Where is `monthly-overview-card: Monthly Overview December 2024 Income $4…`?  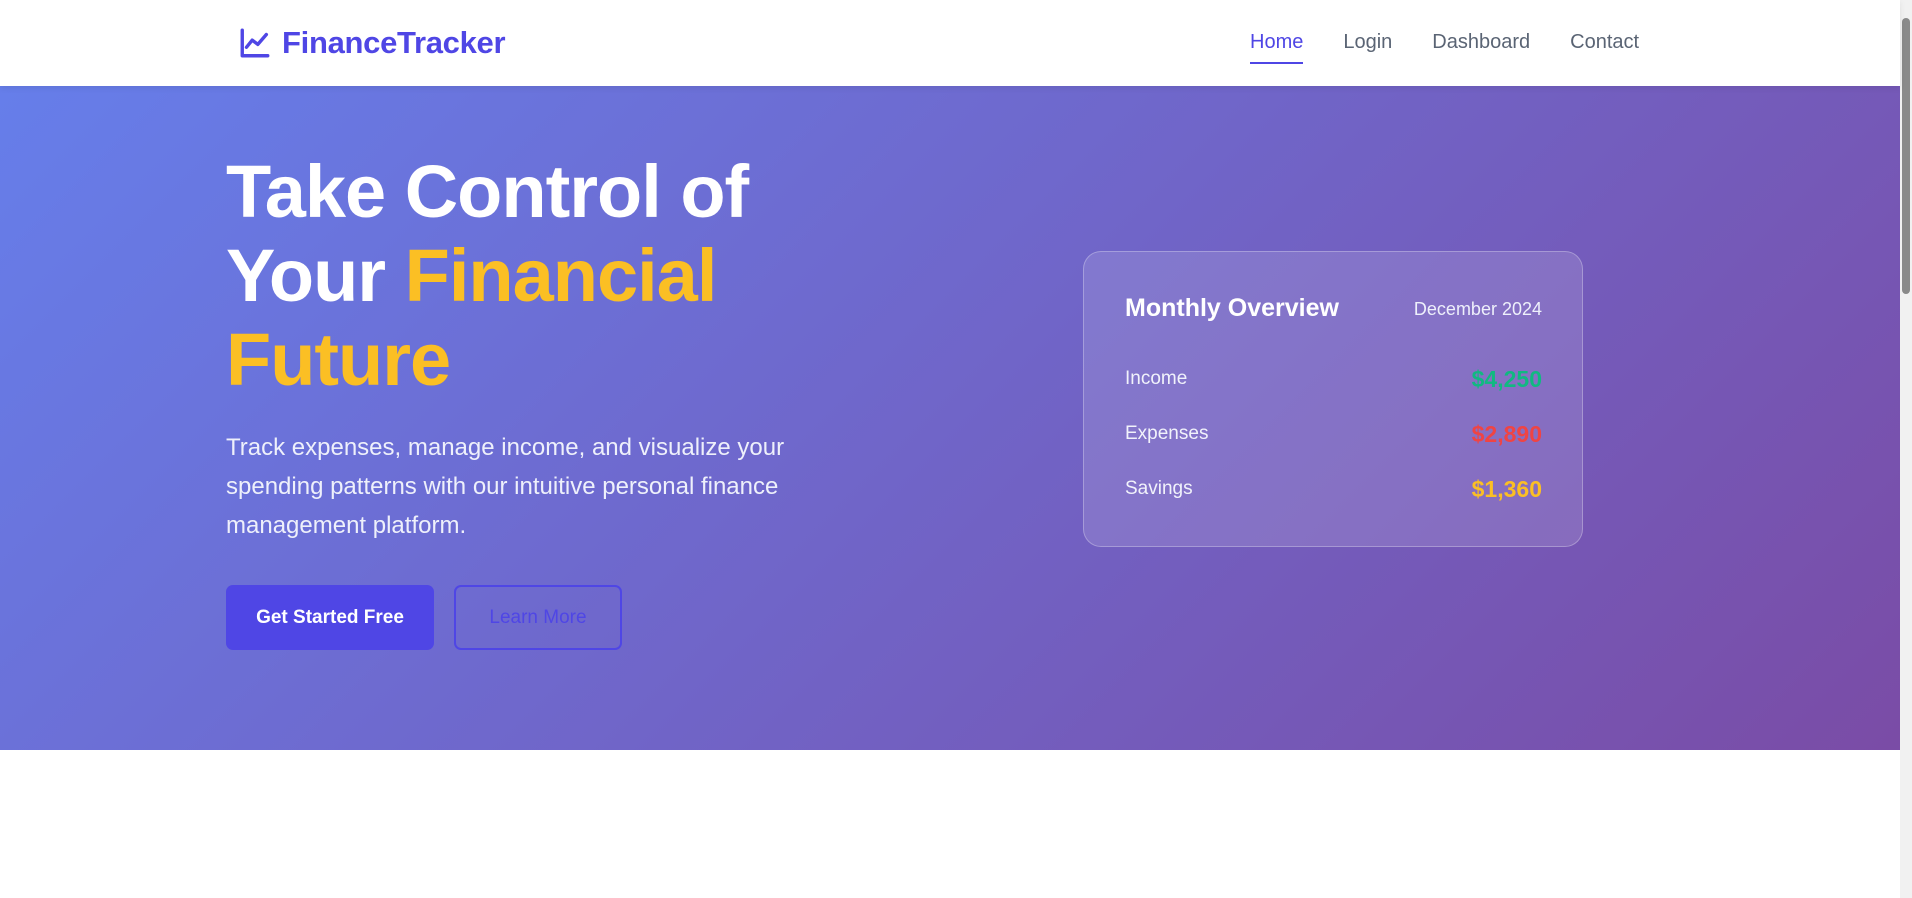 monthly-overview-card: Monthly Overview December 2024 Income $4… is located at coordinates (1333, 399).